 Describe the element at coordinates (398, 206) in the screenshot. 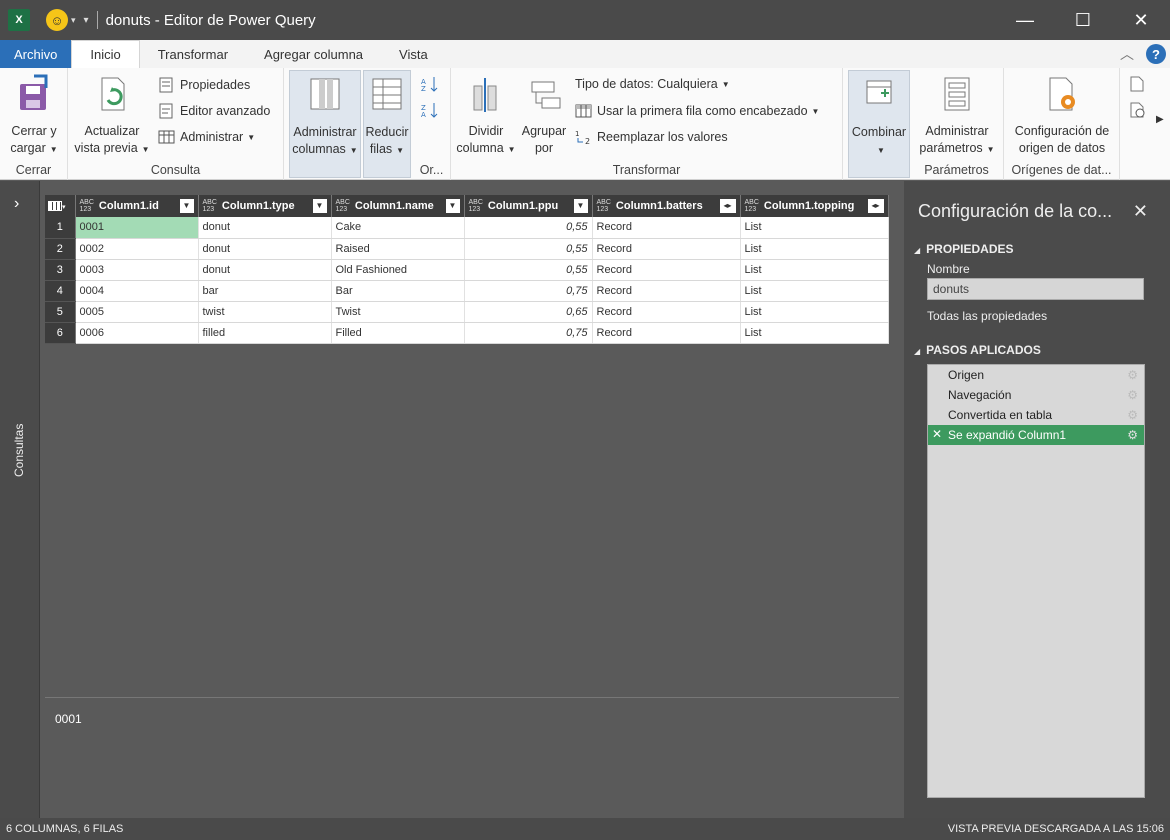

I see `column-header-name: ABC 123 Column1.name ▼` at that location.